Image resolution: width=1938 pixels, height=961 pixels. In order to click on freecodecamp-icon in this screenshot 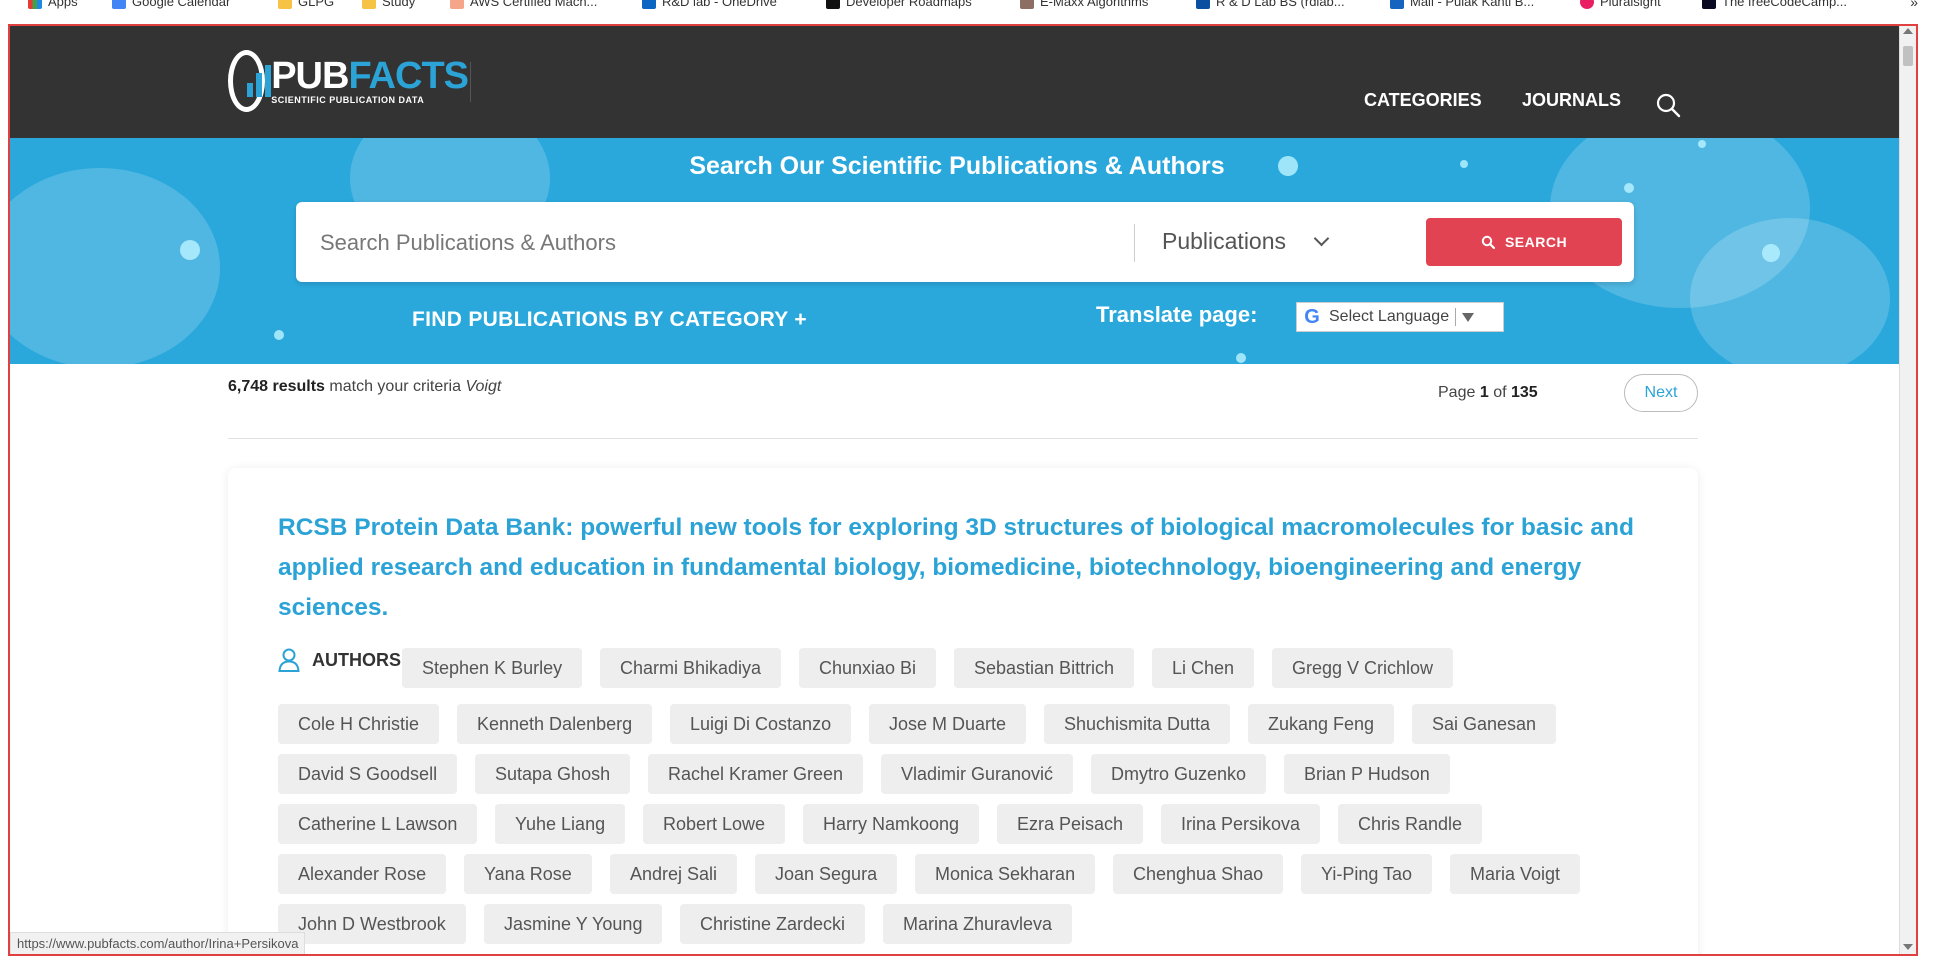, I will do `click(1709, 4)`.